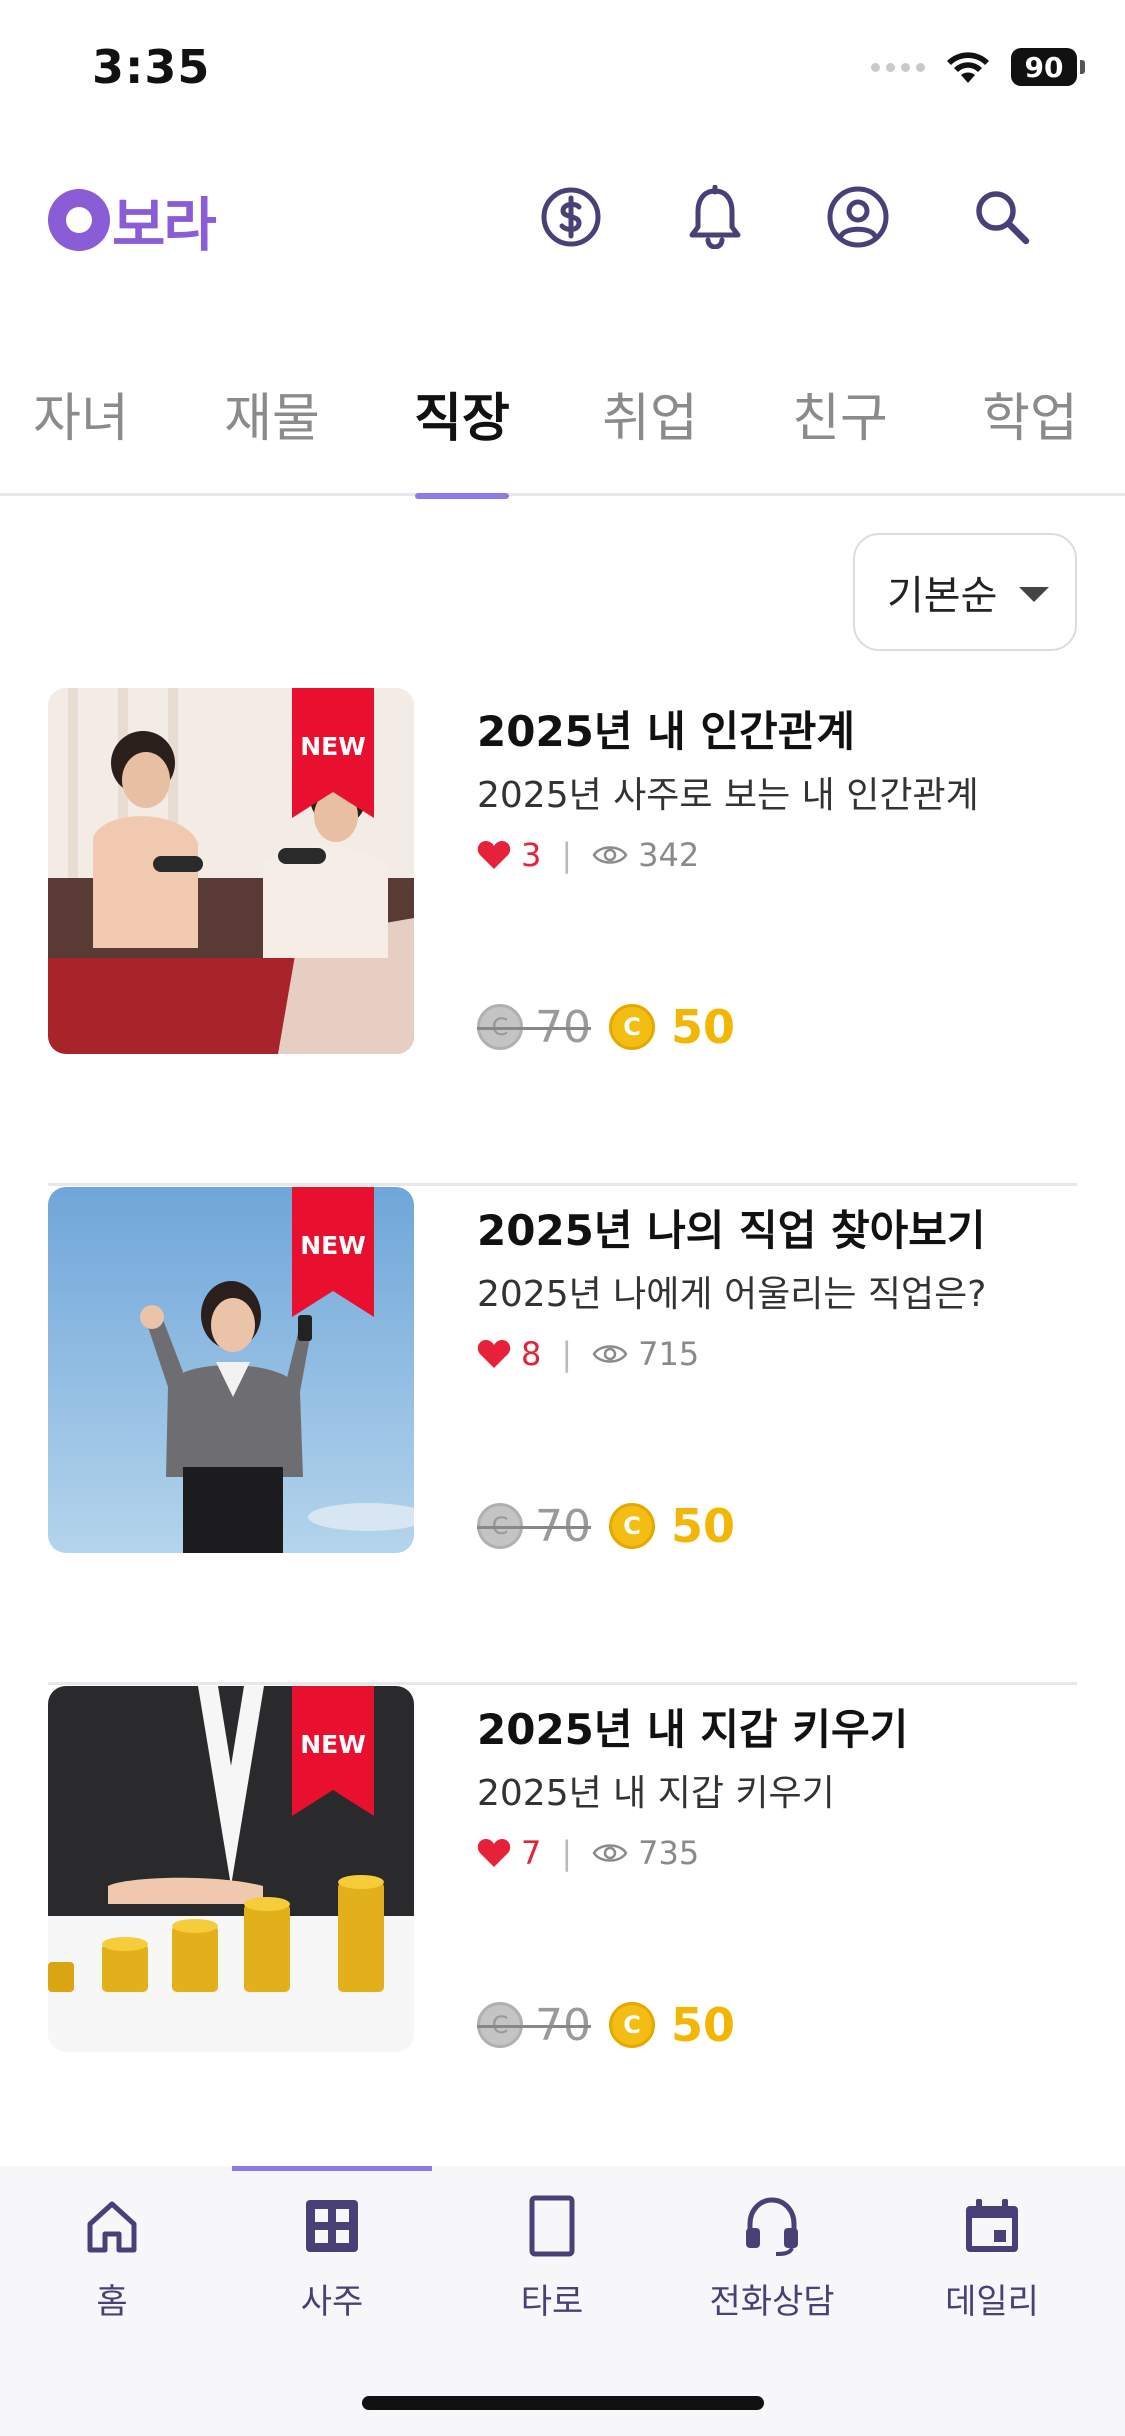  I want to click on app-header: 보라, so click(562, 215).